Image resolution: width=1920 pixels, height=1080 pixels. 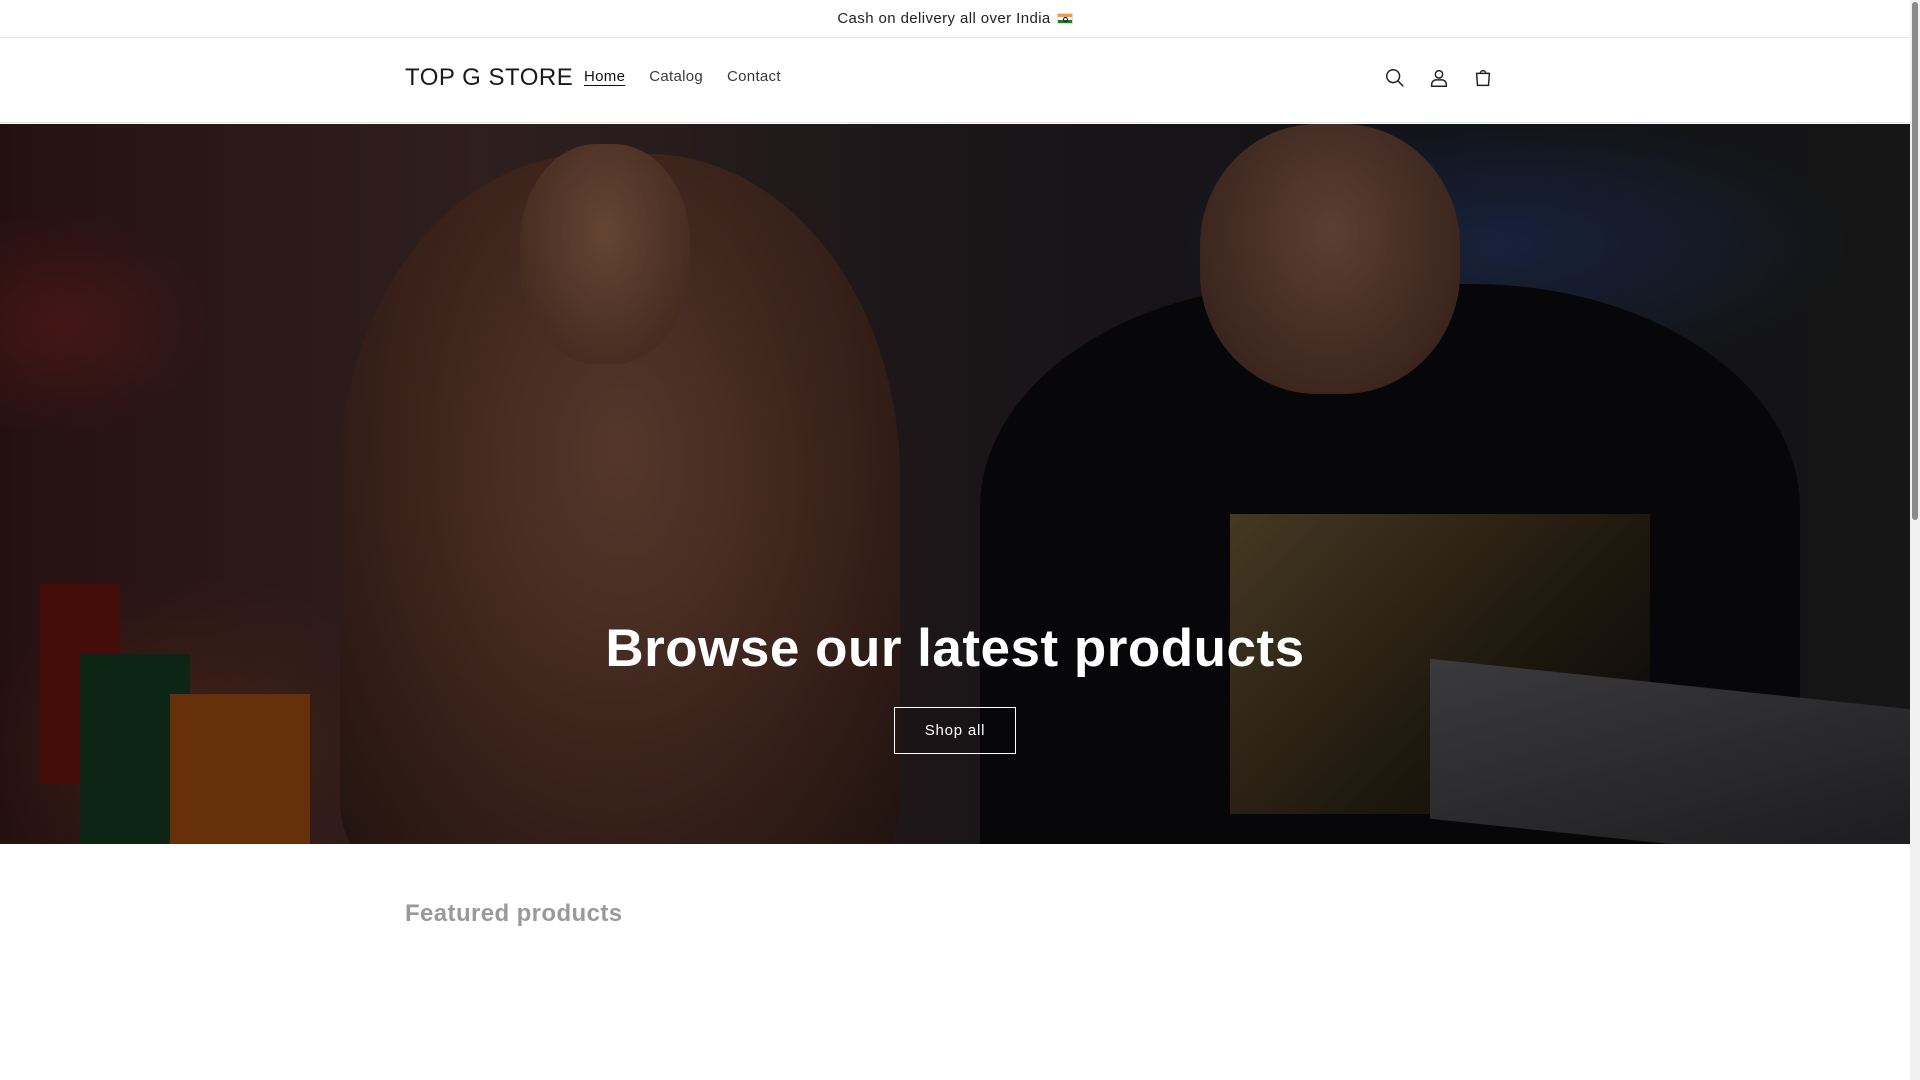 What do you see at coordinates (955, 80) in the screenshot?
I see `site-header: TOP G STORE Home Catalog Contact` at bounding box center [955, 80].